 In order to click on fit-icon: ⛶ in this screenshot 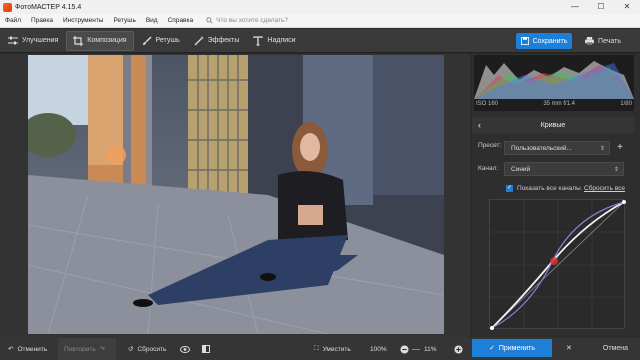, I will do `click(316, 348)`.